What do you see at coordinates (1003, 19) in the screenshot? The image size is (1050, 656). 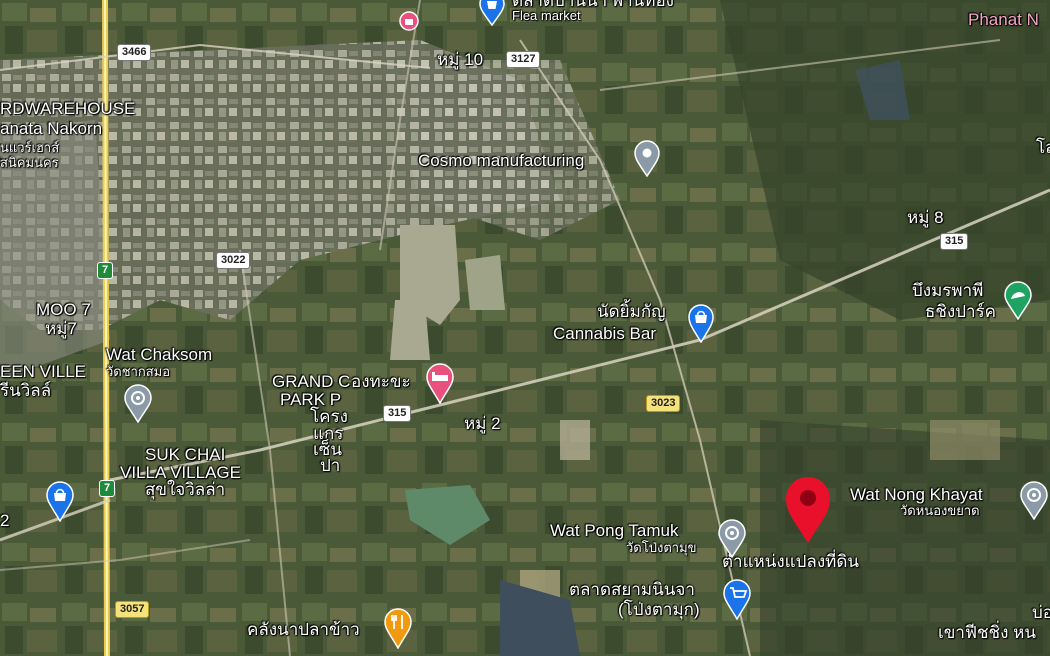 I see `map-label: Phanat N` at bounding box center [1003, 19].